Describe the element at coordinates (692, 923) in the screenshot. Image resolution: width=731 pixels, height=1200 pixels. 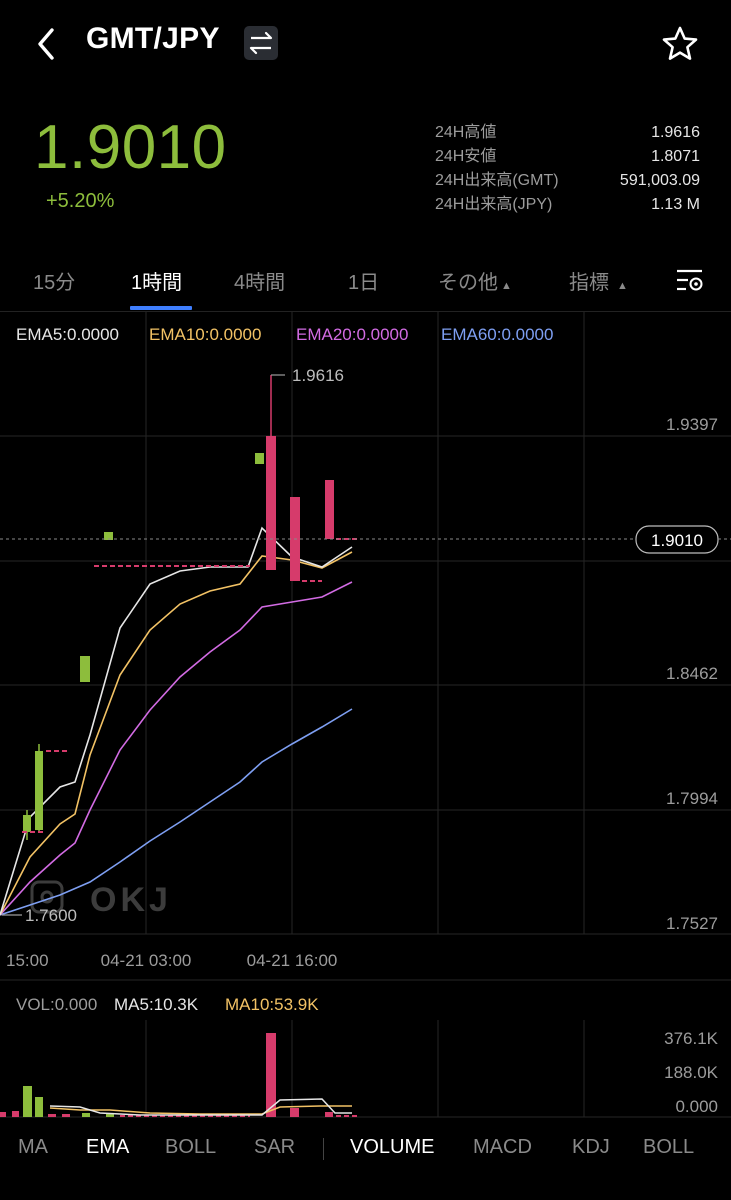
I see `price-axis-label: 1.7527` at that location.